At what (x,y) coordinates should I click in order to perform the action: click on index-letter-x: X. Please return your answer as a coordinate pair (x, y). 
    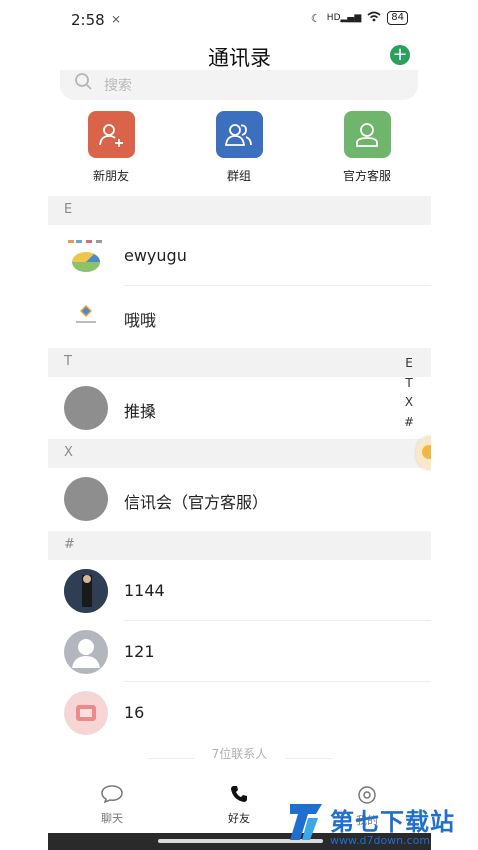
    Looking at the image, I should click on (409, 403).